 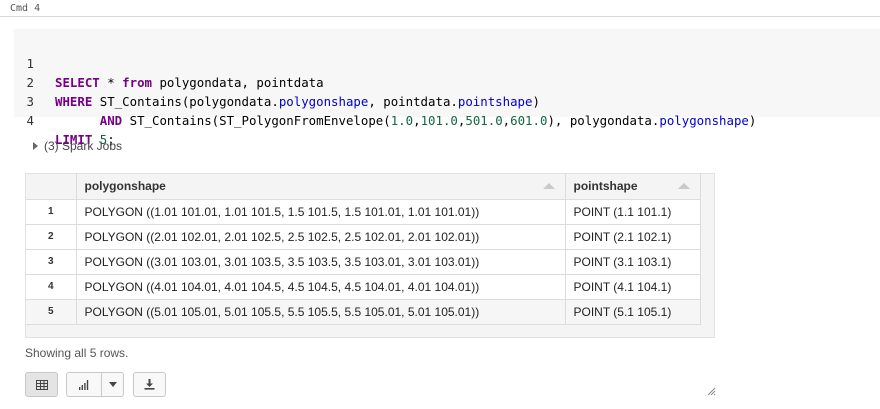 I want to click on row-number: 4, so click(x=51, y=287).